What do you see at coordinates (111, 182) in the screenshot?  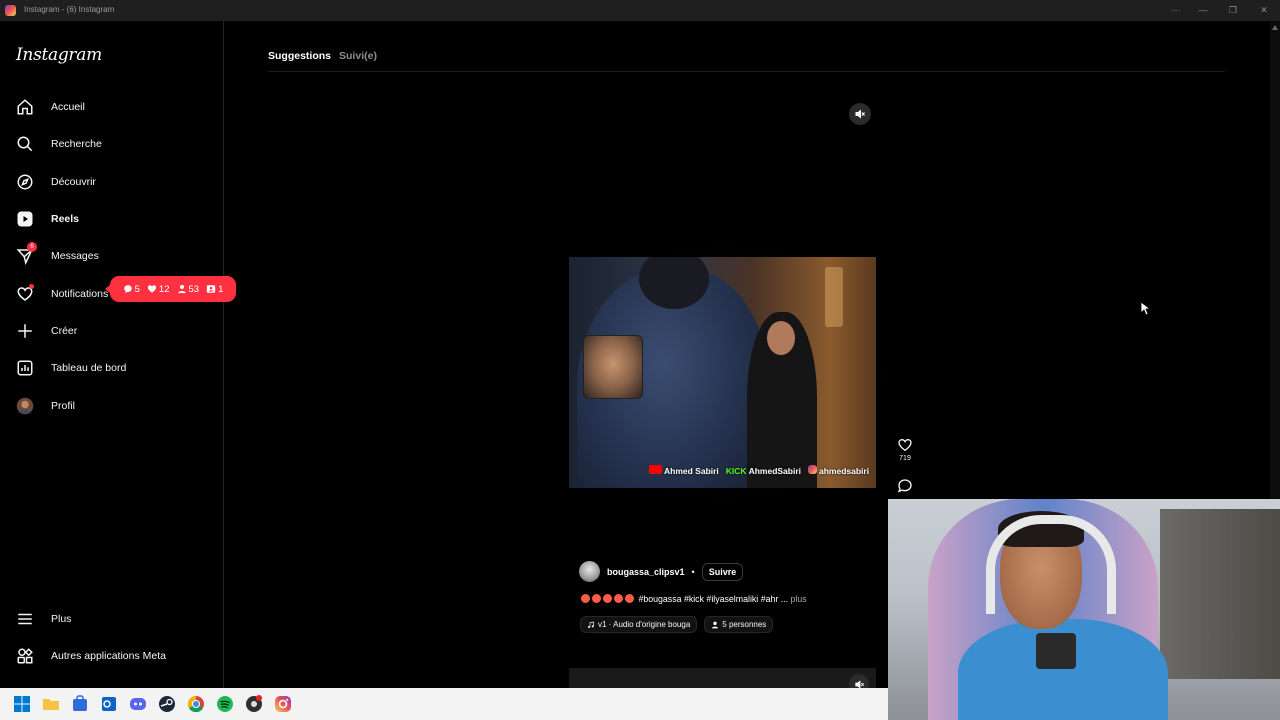 I see `sidebar-item-decouvrir: Découvrir` at bounding box center [111, 182].